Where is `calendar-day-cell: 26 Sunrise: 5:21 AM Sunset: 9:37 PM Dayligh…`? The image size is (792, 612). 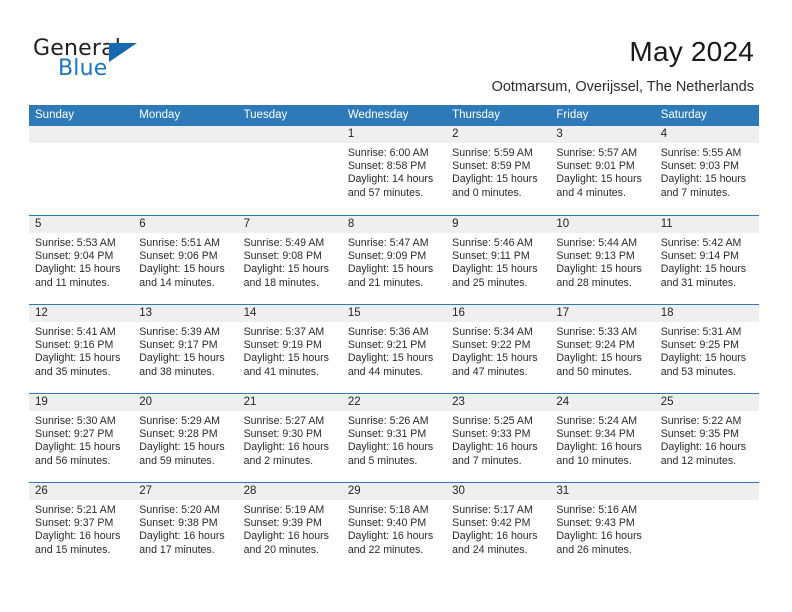 calendar-day-cell: 26 Sunrise: 5:21 AM Sunset: 9:37 PM Dayligh… is located at coordinates (81, 527).